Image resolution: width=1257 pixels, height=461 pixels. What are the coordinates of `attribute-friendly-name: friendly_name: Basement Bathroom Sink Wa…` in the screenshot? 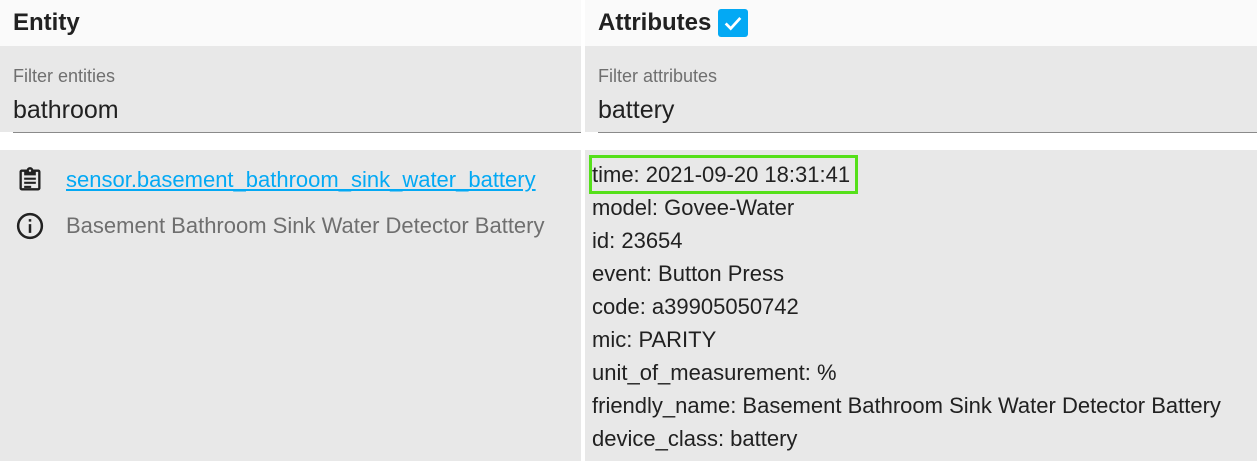 It's located at (906, 405).